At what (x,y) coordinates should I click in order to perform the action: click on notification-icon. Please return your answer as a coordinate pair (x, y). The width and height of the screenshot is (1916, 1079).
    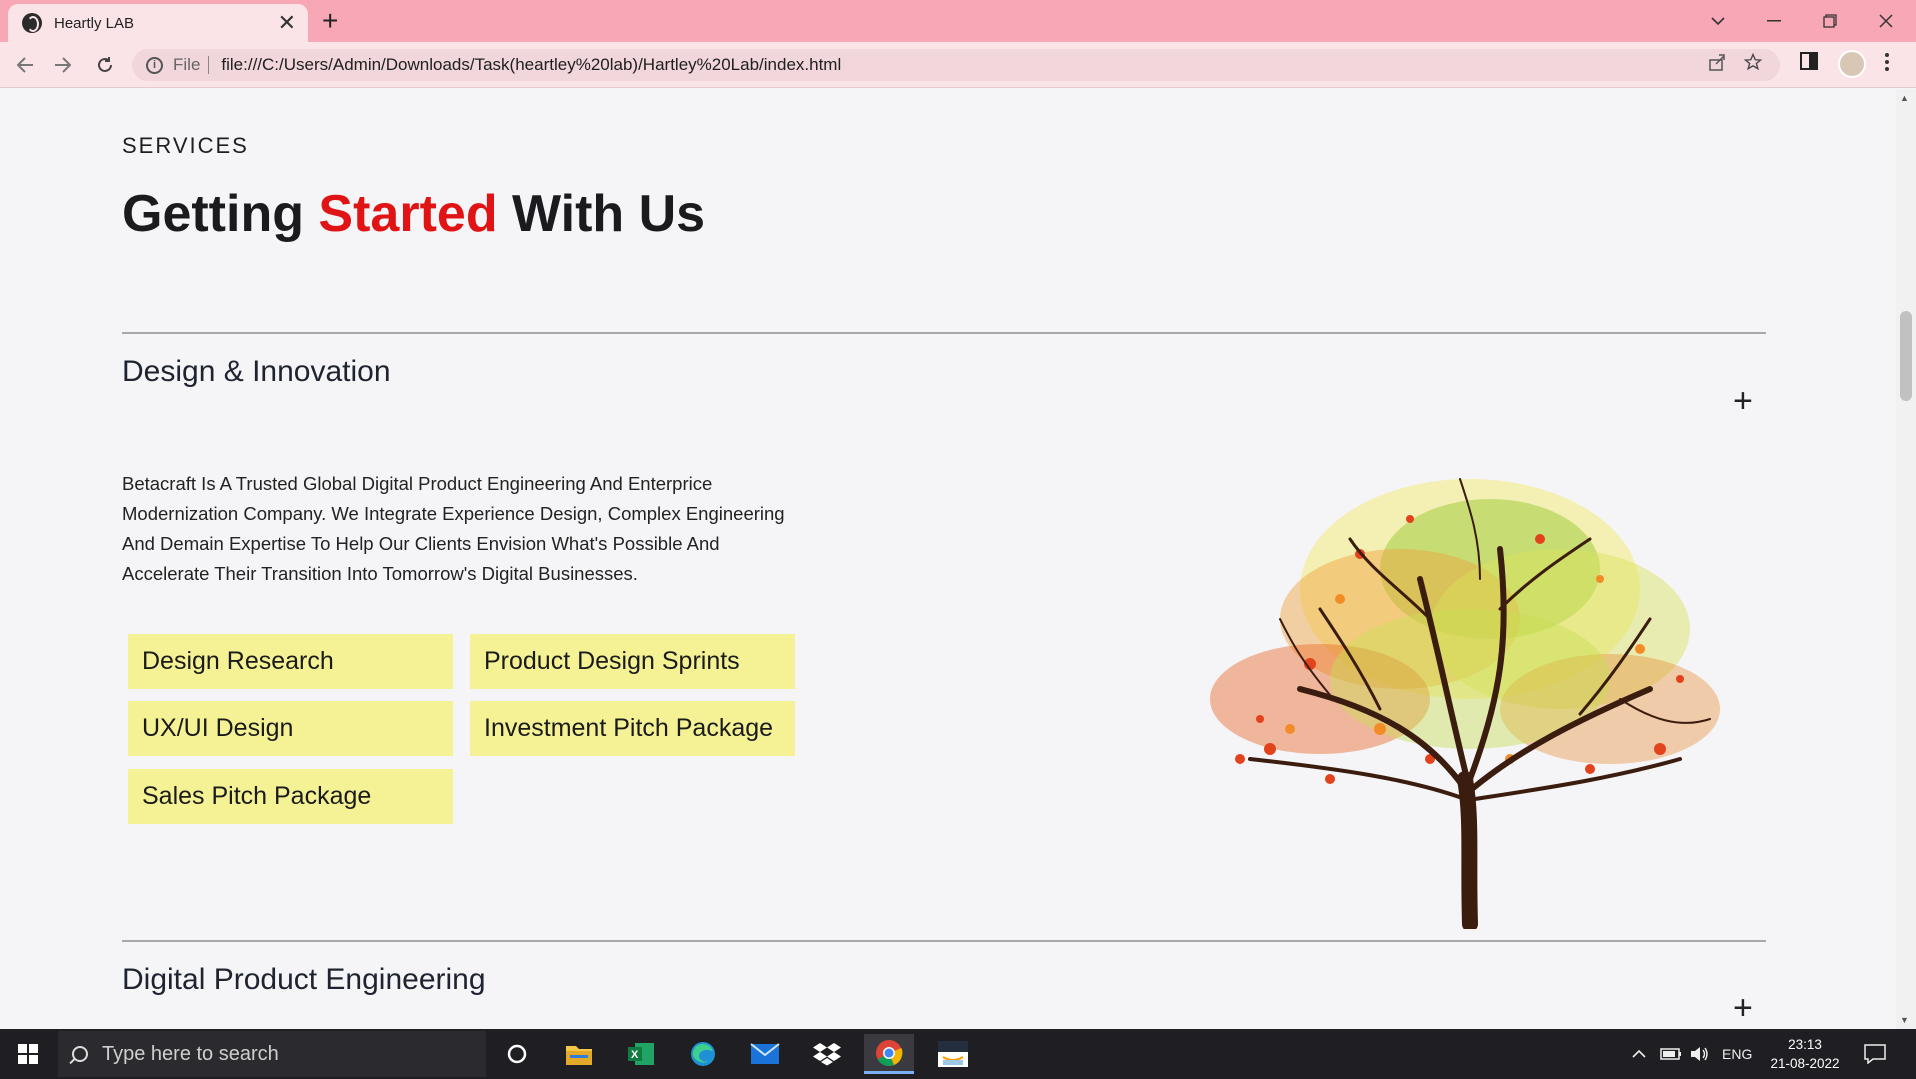
    Looking at the image, I should click on (1875, 1054).